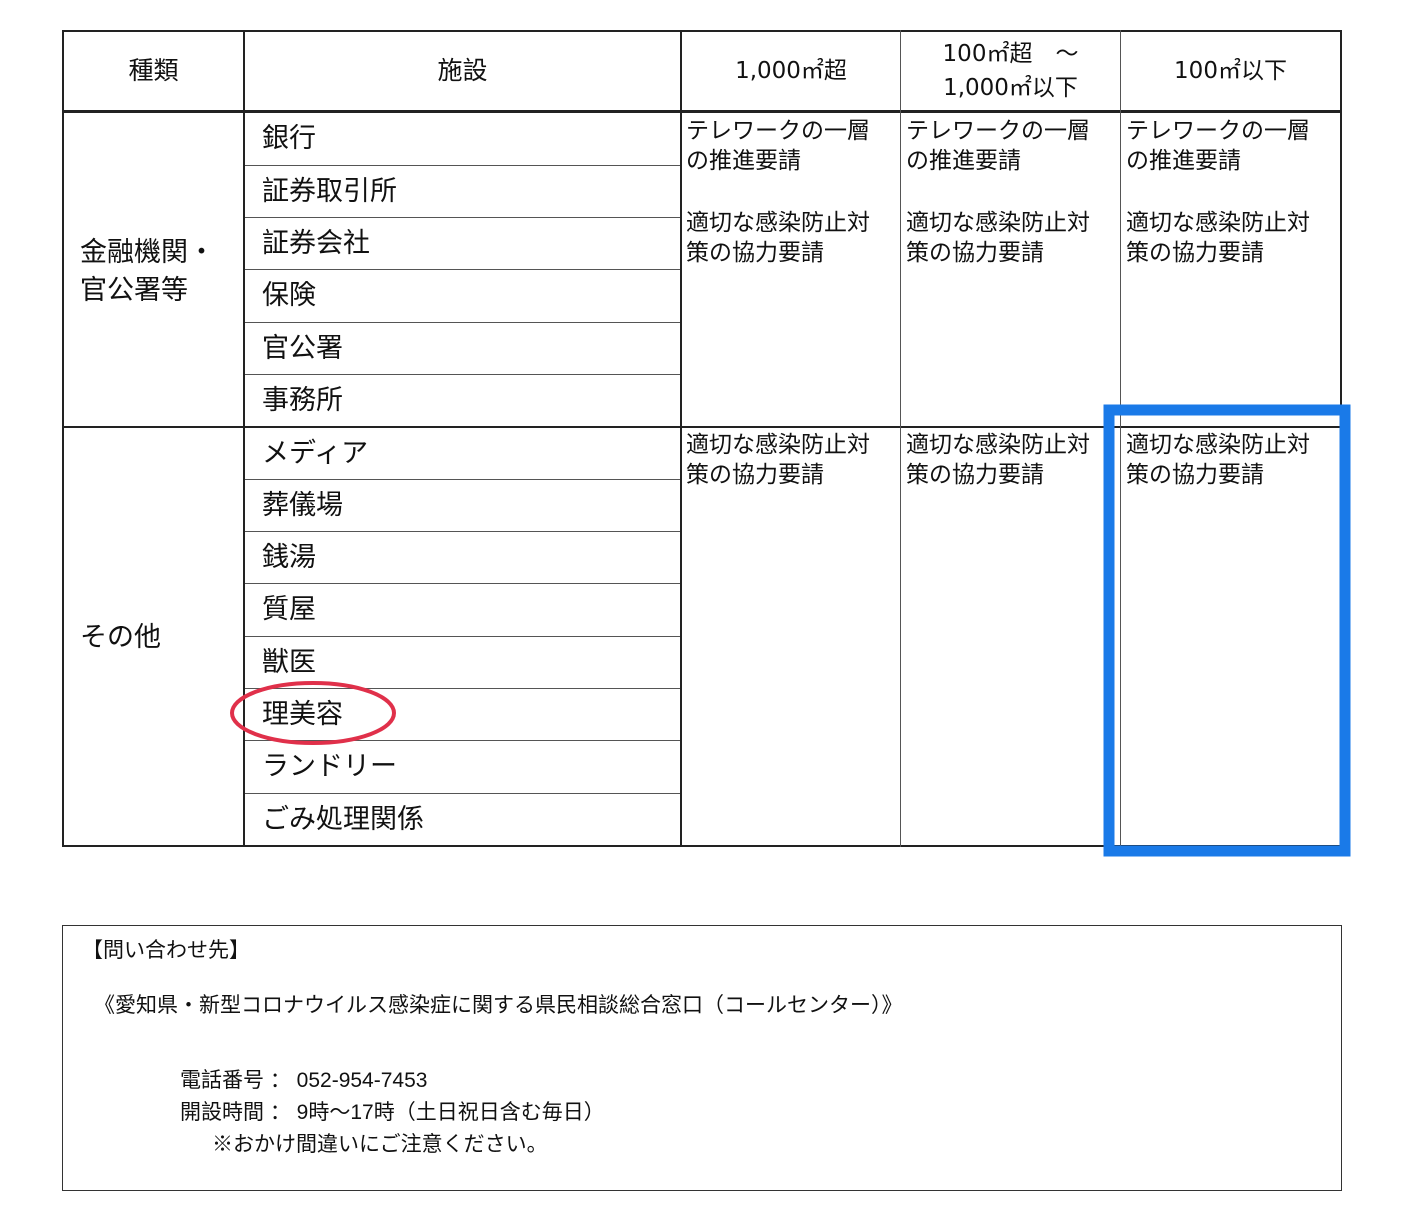 The width and height of the screenshot is (1415, 1224). I want to click on blue-box-highlight, so click(1227, 630).